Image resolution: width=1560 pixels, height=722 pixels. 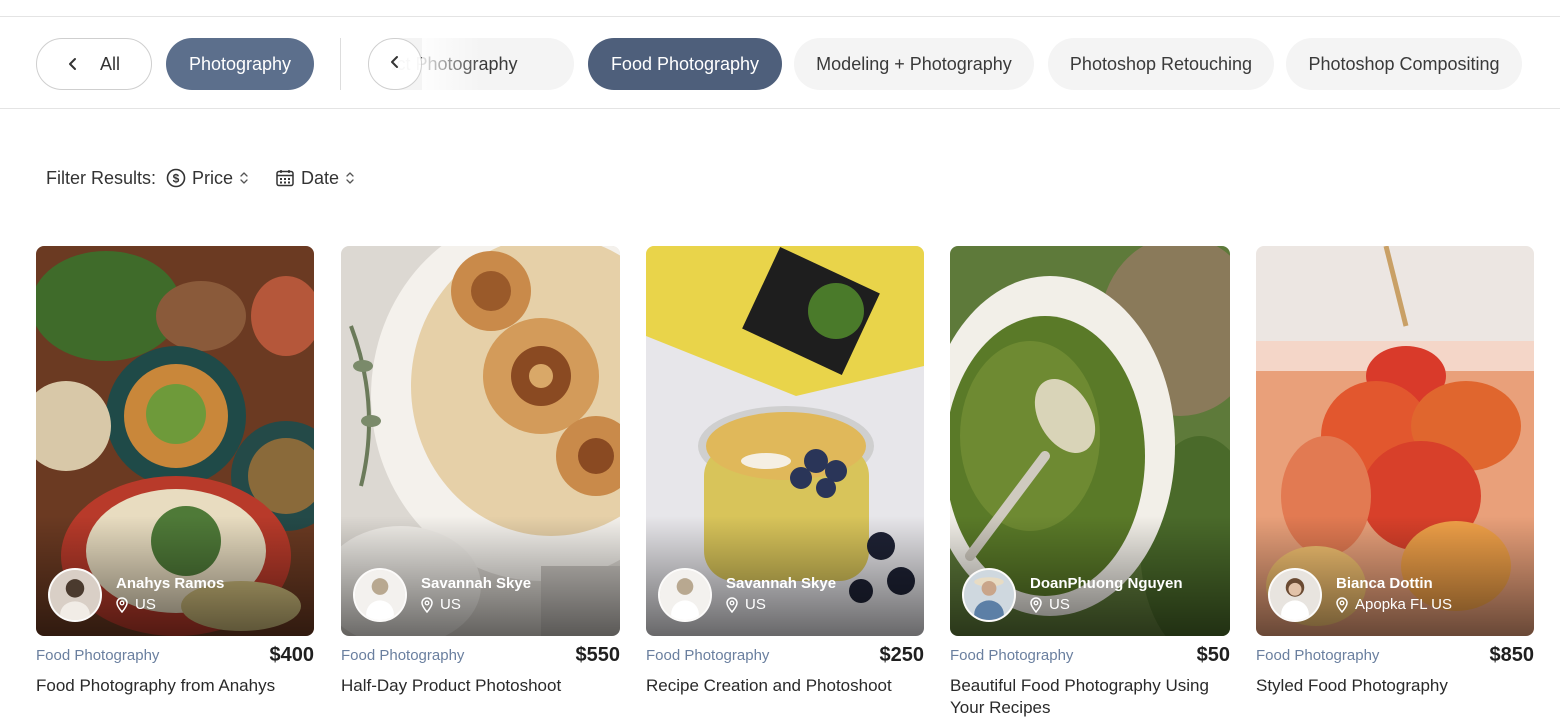 What do you see at coordinates (175, 686) in the screenshot?
I see `listing-title: Food Photography from Anahys` at bounding box center [175, 686].